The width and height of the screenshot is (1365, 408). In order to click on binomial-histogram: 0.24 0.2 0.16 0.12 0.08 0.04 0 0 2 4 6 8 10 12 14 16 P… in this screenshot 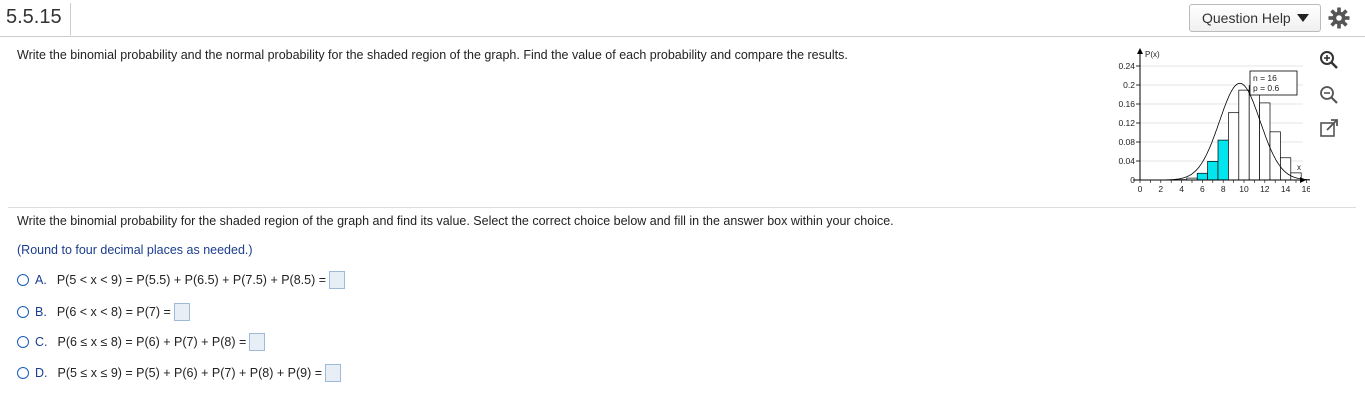, I will do `click(1214, 121)`.